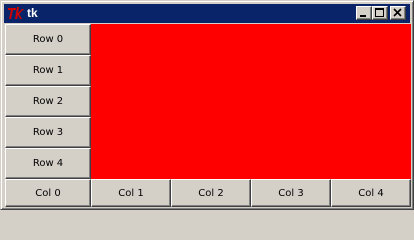 This screenshot has width=414, height=240. I want to click on minimize-icon, so click(363, 16).